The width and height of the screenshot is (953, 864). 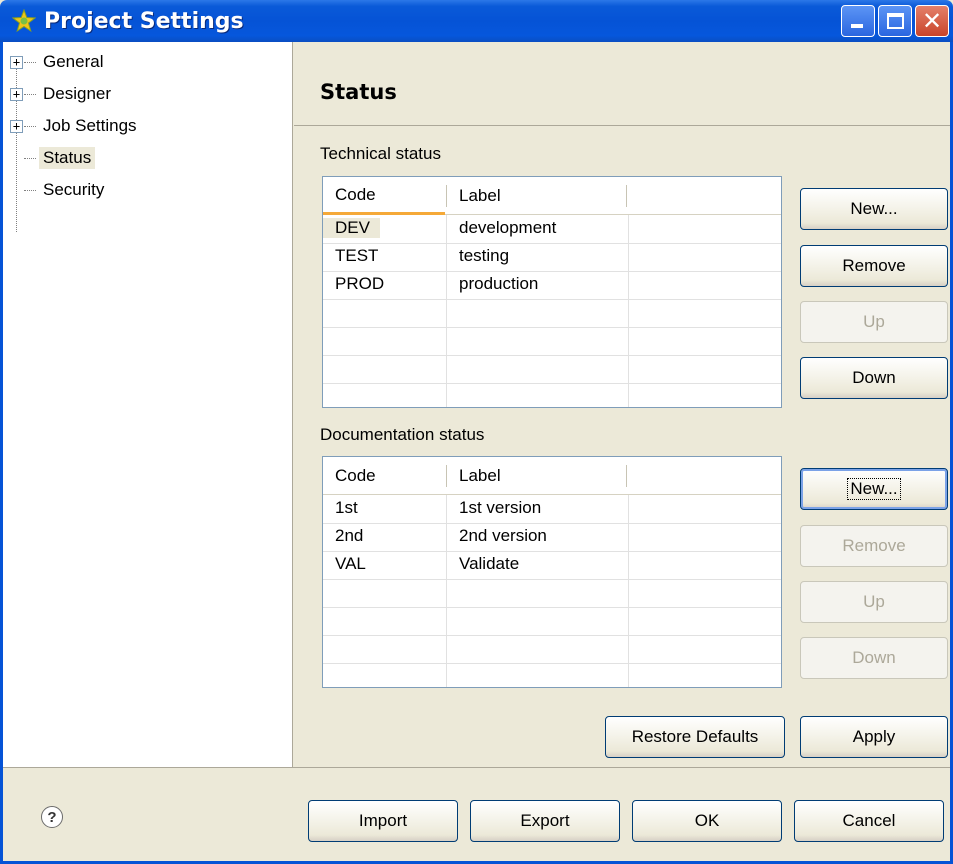 I want to click on ok-button: OK, so click(x=707, y=821).